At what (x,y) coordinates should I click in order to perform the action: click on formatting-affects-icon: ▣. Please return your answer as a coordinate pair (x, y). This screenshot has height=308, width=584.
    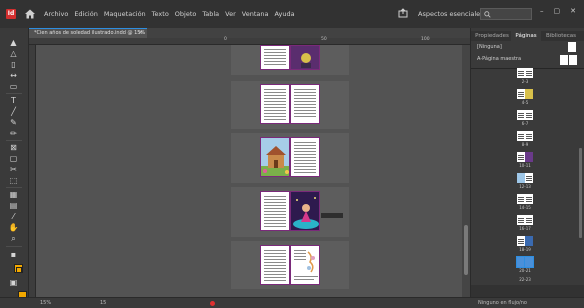
    Looking at the image, I should click on (13, 282).